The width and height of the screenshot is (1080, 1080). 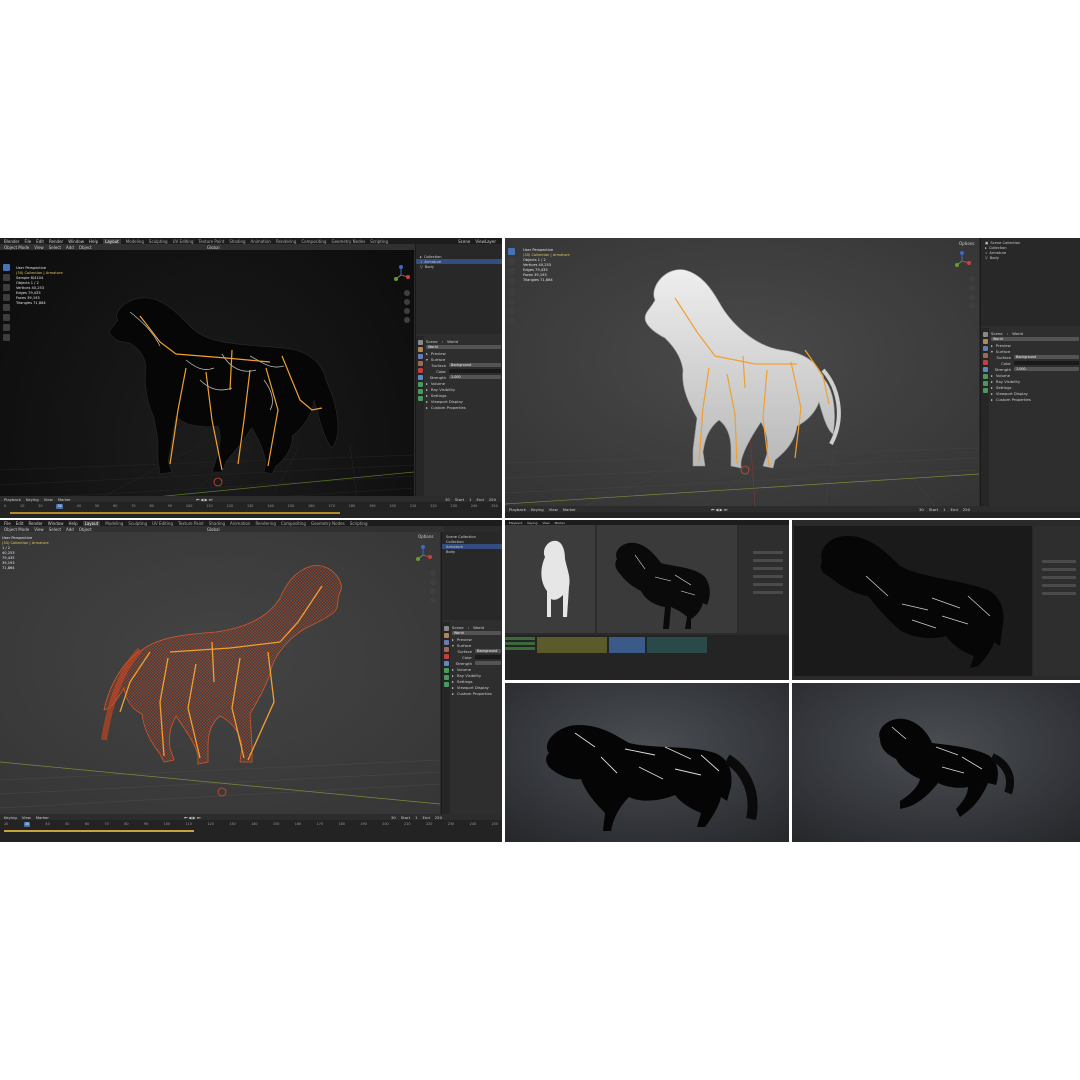 I want to click on tab-shading: Shading, so click(x=217, y=523).